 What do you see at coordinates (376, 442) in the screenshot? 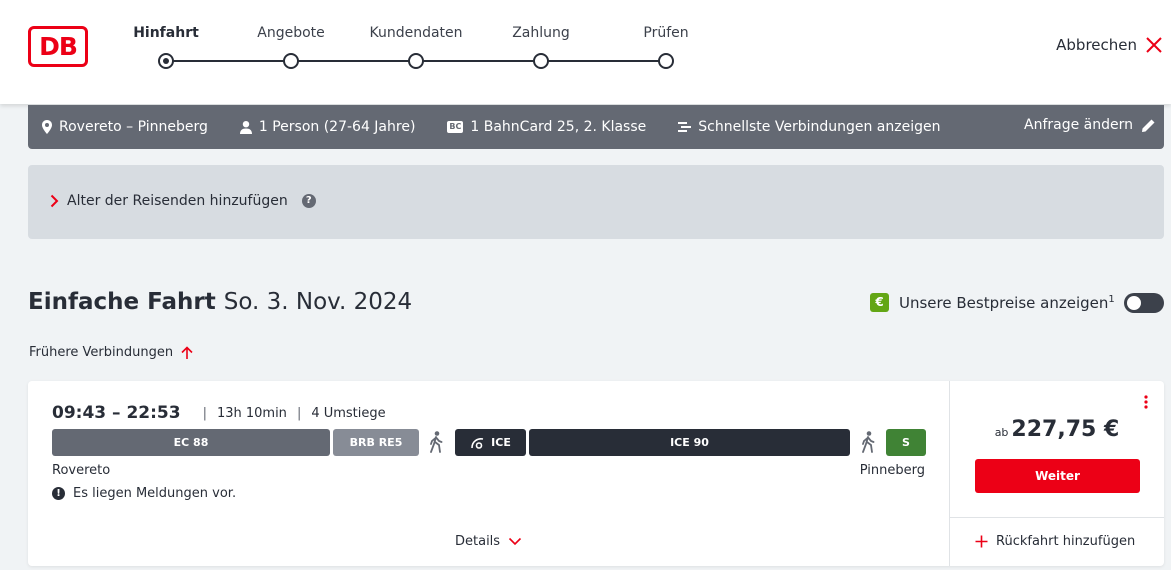
I see `segment-brb-re5: BRB RE5` at bounding box center [376, 442].